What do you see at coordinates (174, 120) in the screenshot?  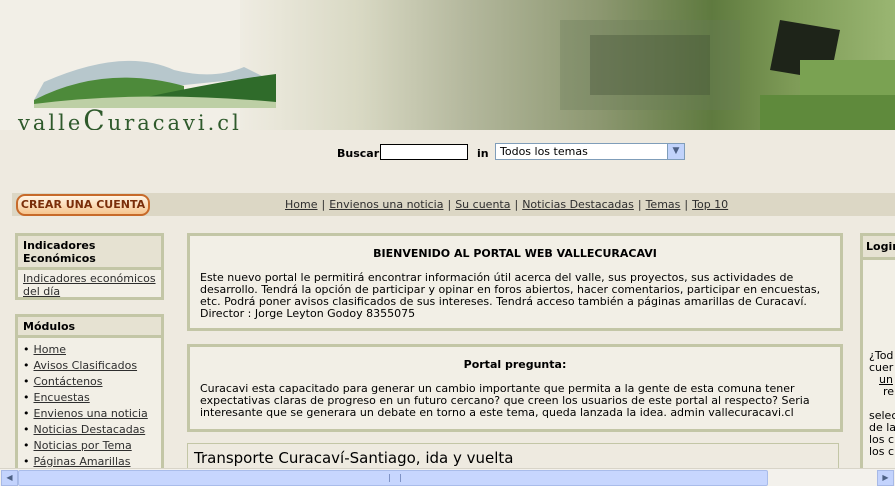 I see `logo-suffix: uracavi.cl` at bounding box center [174, 120].